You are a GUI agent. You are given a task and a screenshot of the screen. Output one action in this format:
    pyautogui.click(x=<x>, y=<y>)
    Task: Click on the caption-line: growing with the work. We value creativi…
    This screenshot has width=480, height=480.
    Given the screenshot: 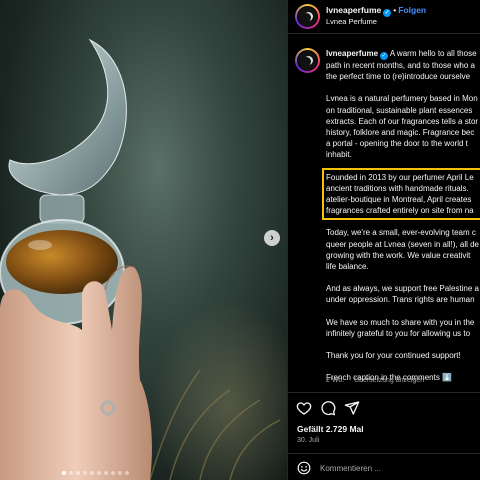 What is the action you would take?
    pyautogui.click(x=398, y=255)
    